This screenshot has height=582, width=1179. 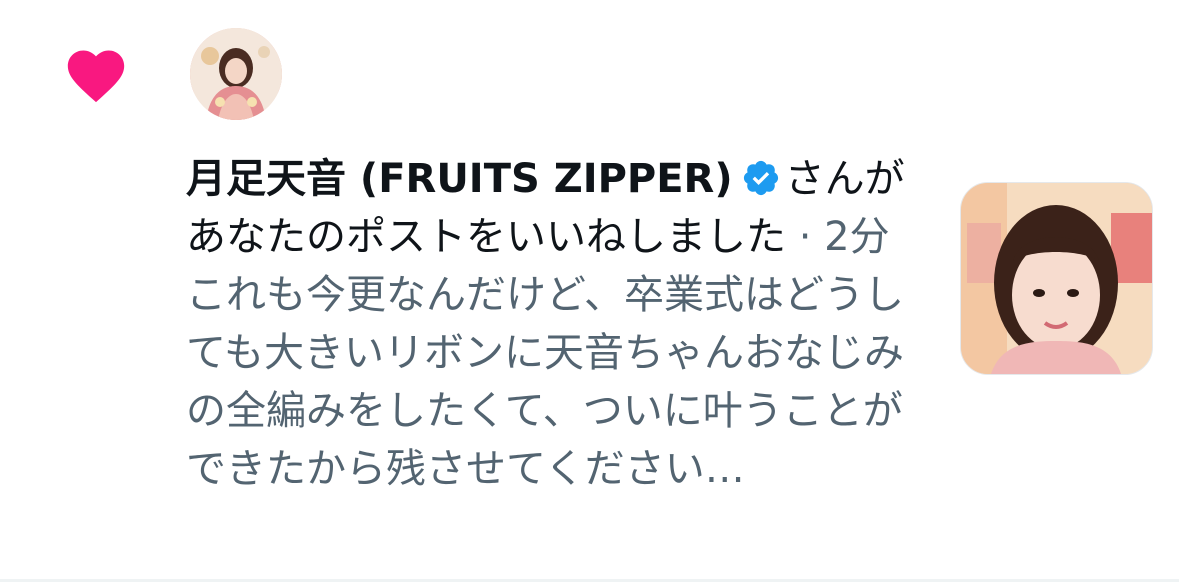 I want to click on post-thumbnail, so click(x=1056, y=278).